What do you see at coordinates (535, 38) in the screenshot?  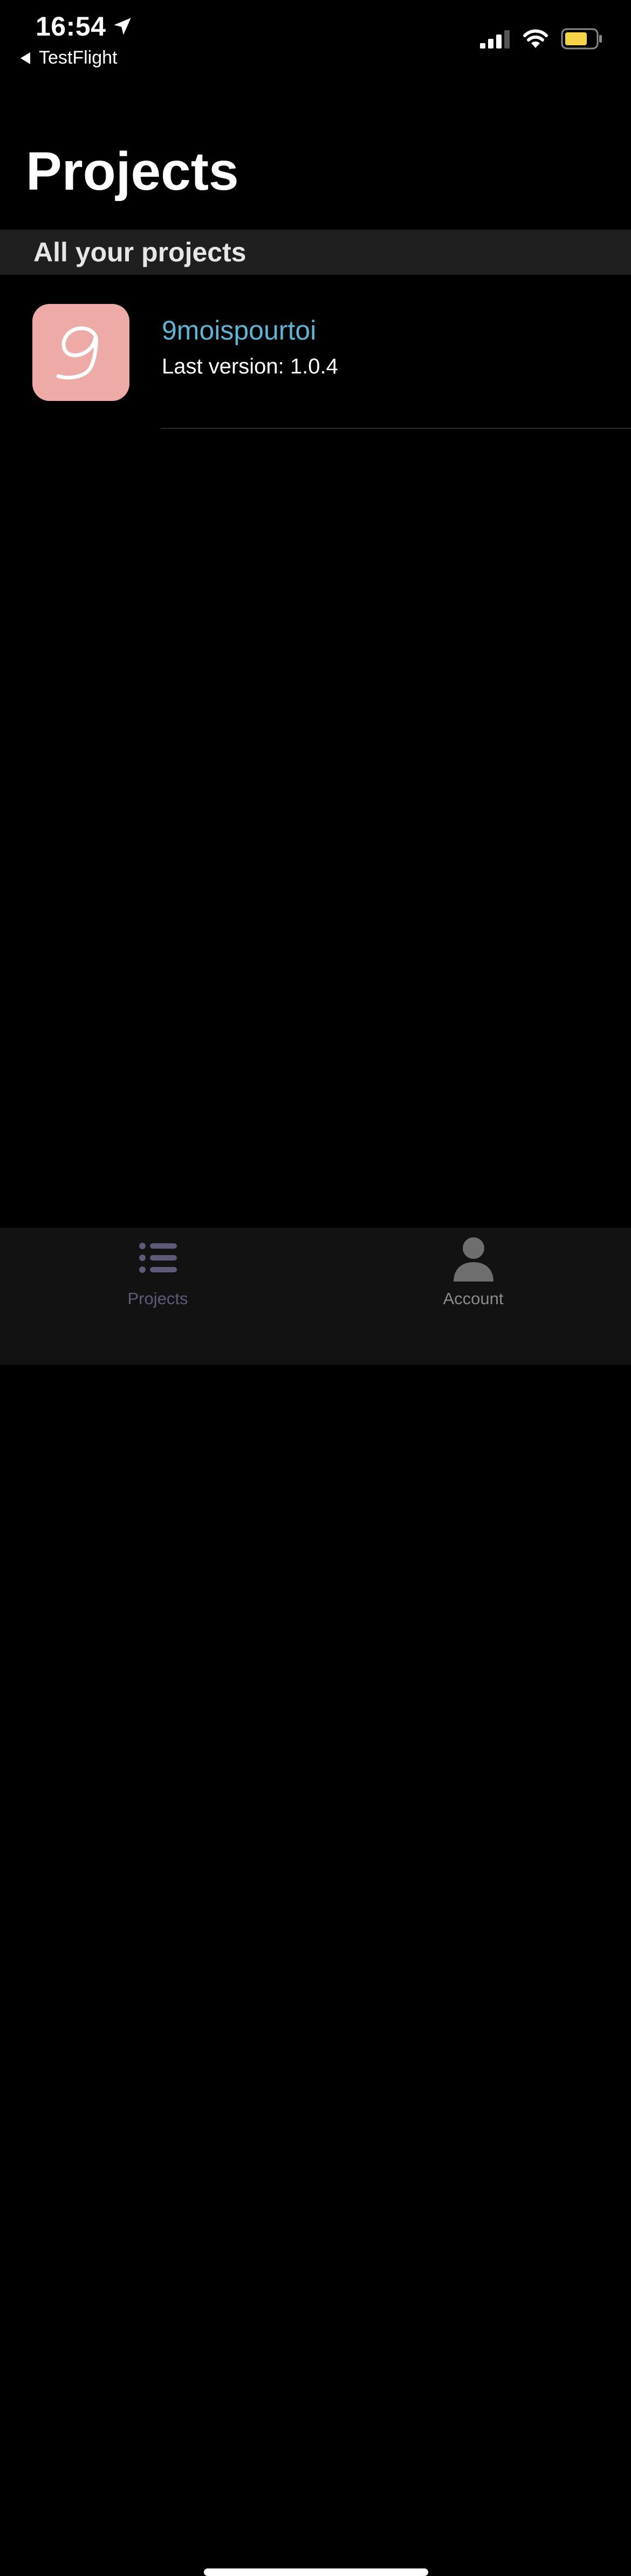 I see `wifi-icon` at bounding box center [535, 38].